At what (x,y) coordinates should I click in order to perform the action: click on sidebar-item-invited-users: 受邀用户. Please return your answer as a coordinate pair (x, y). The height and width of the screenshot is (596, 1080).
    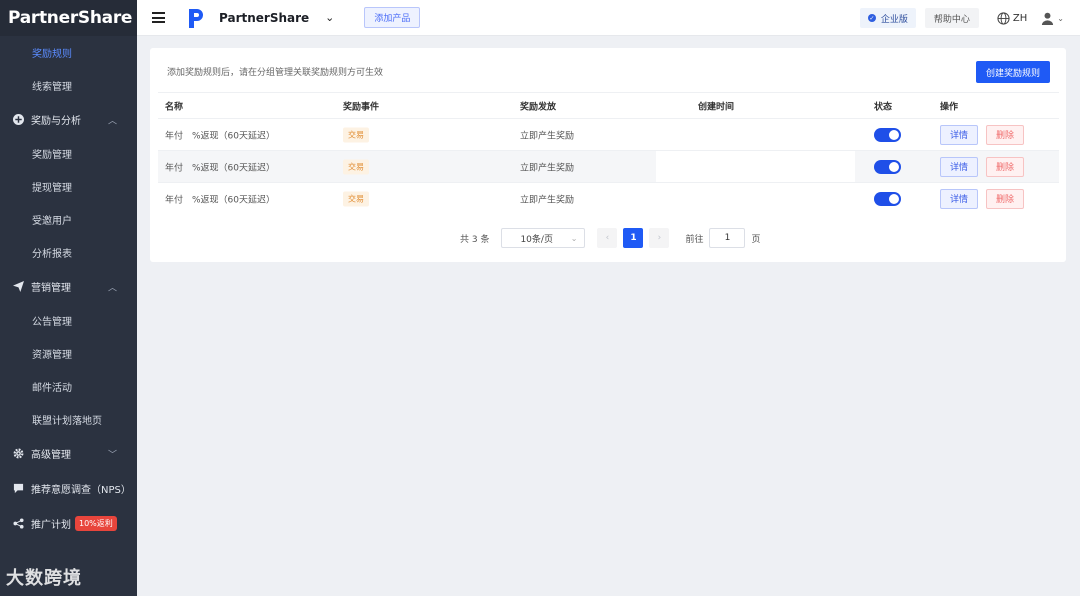
    Looking at the image, I should click on (68, 219).